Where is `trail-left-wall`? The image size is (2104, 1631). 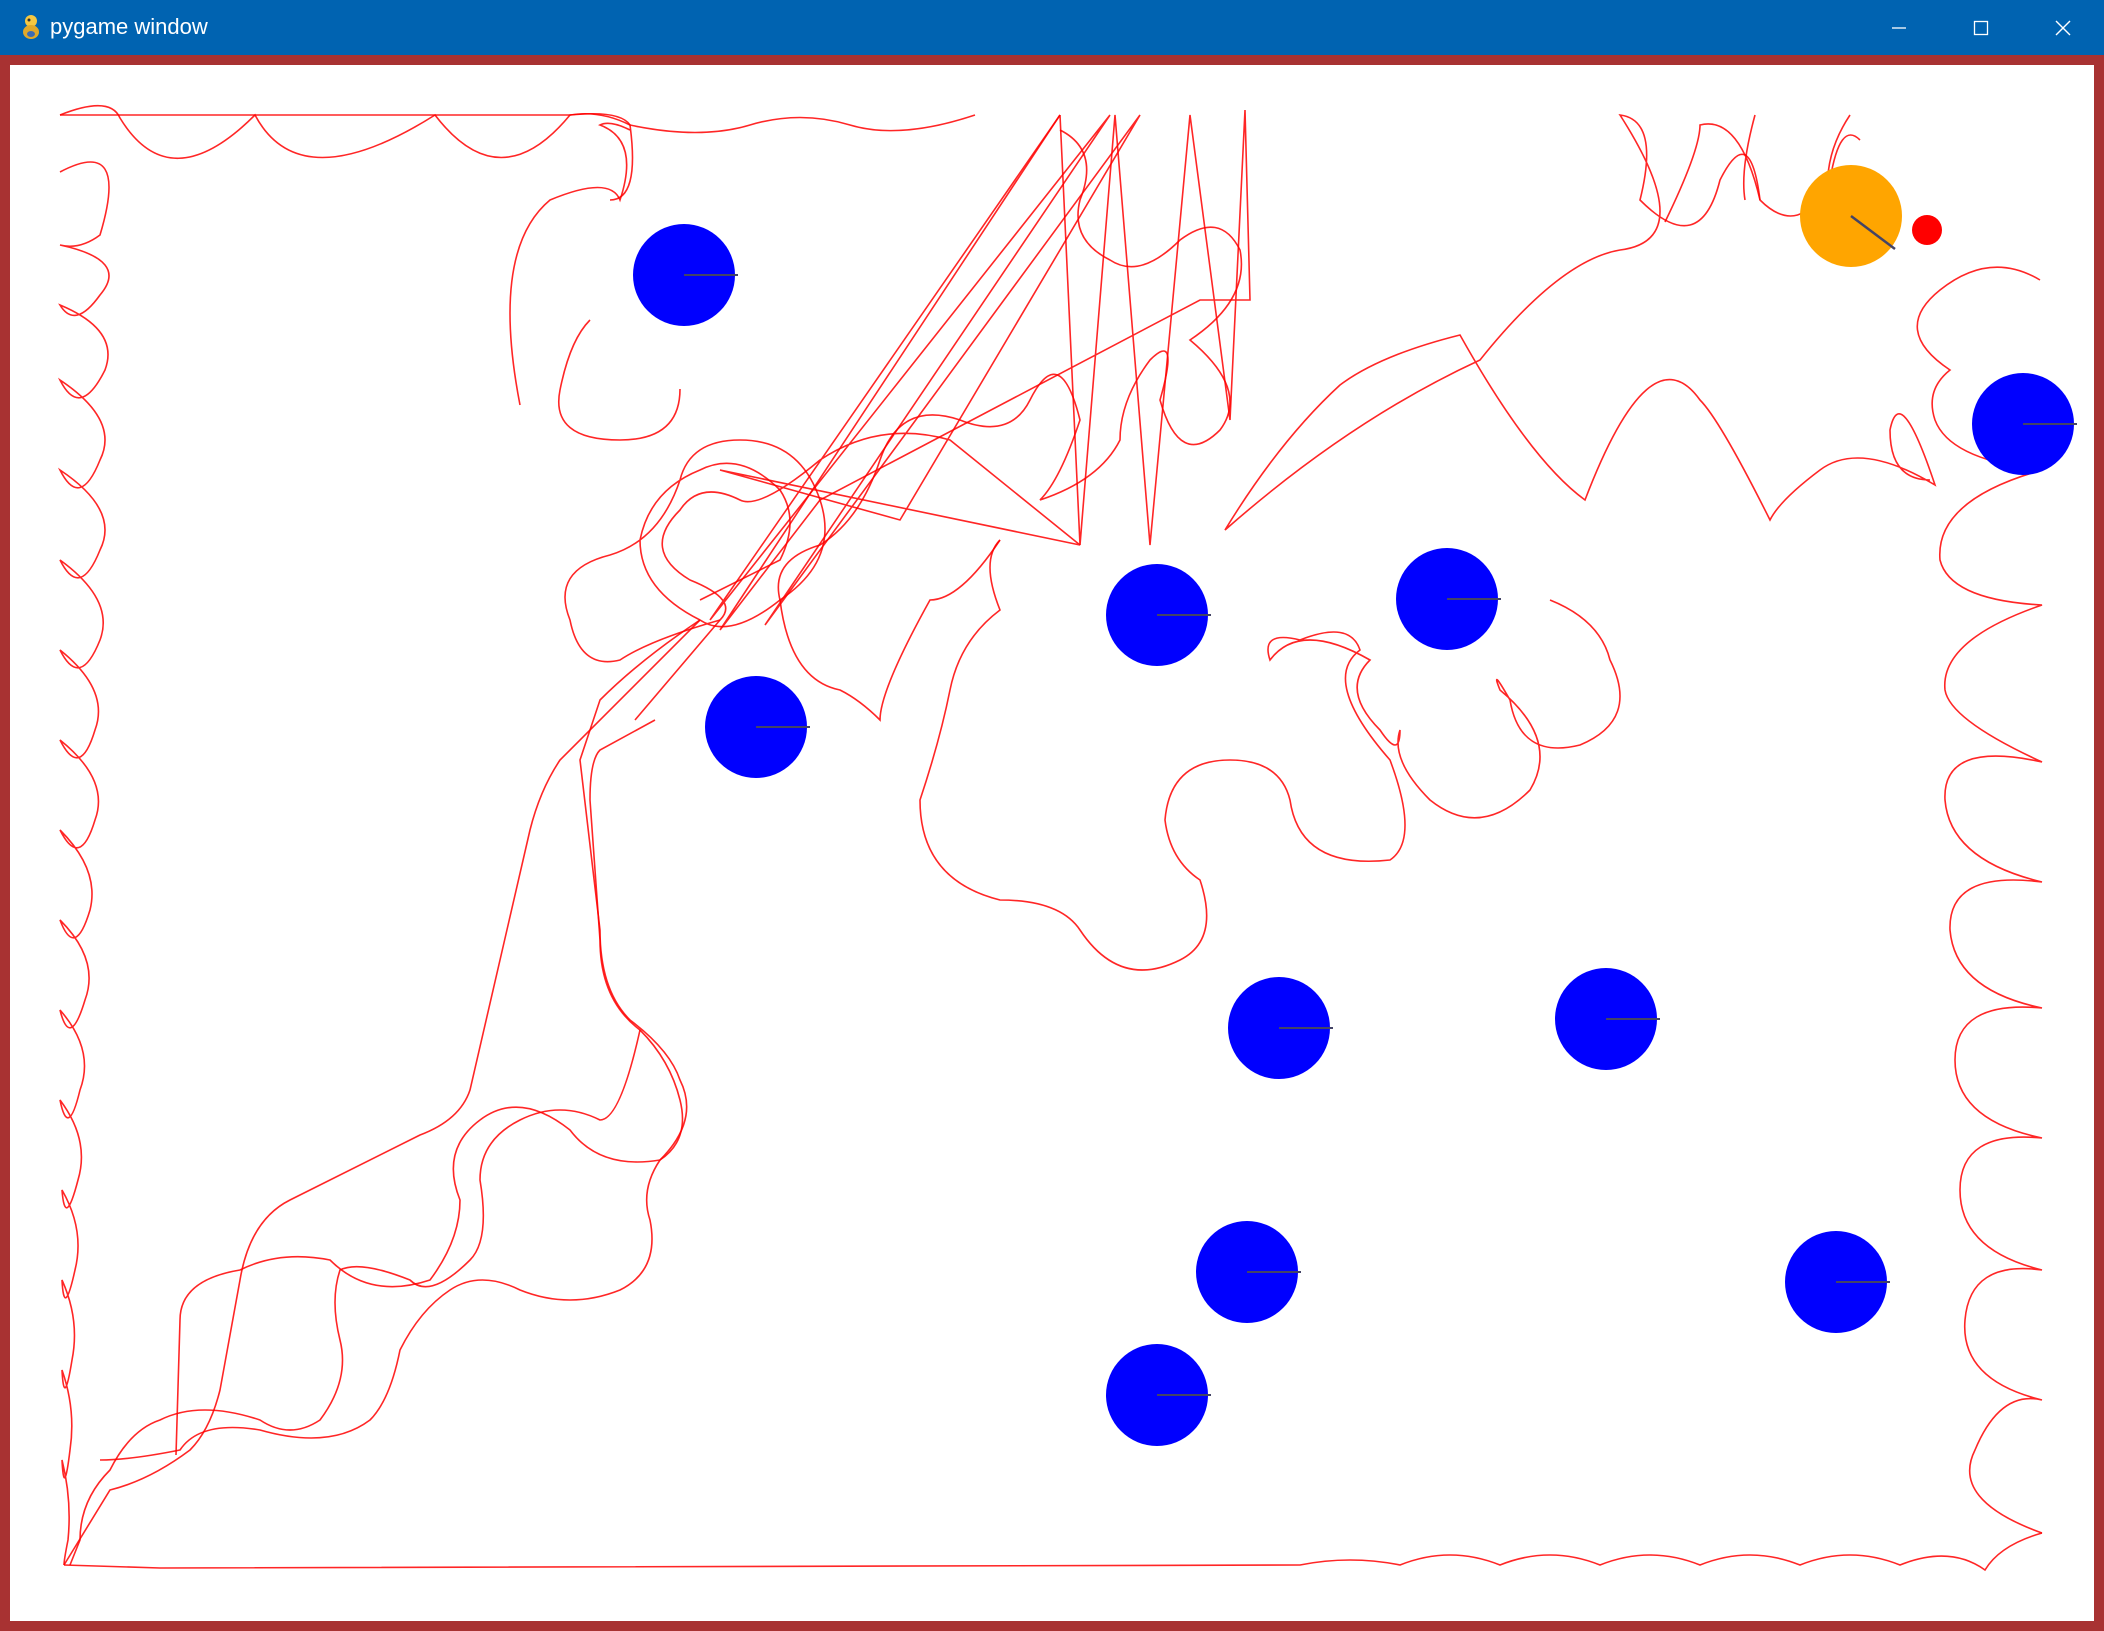 trail-left-wall is located at coordinates (83, 863).